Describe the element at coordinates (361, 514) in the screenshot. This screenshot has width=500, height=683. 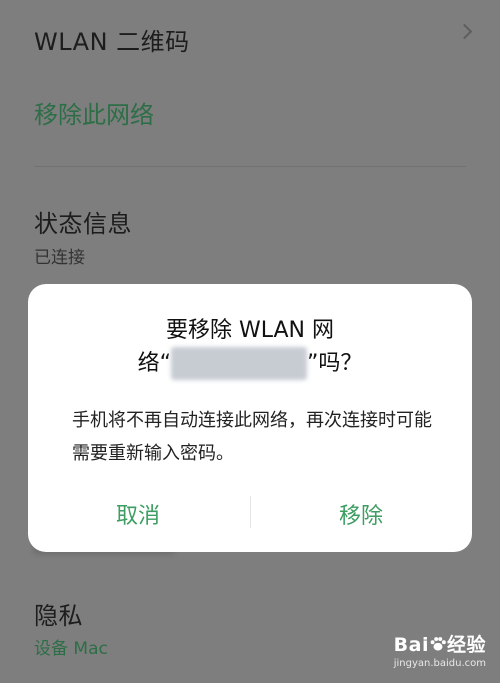
I see `remove-button: 移除` at that location.